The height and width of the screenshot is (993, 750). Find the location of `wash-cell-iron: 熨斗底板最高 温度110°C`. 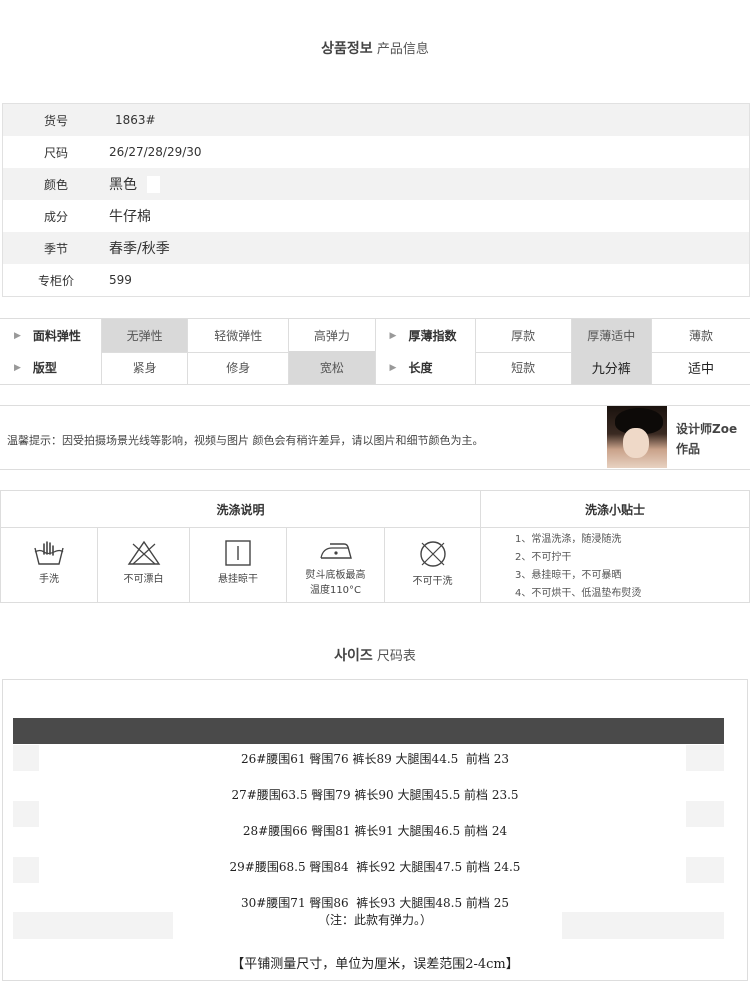

wash-cell-iron: 熨斗底板最高 温度110°C is located at coordinates (336, 565).